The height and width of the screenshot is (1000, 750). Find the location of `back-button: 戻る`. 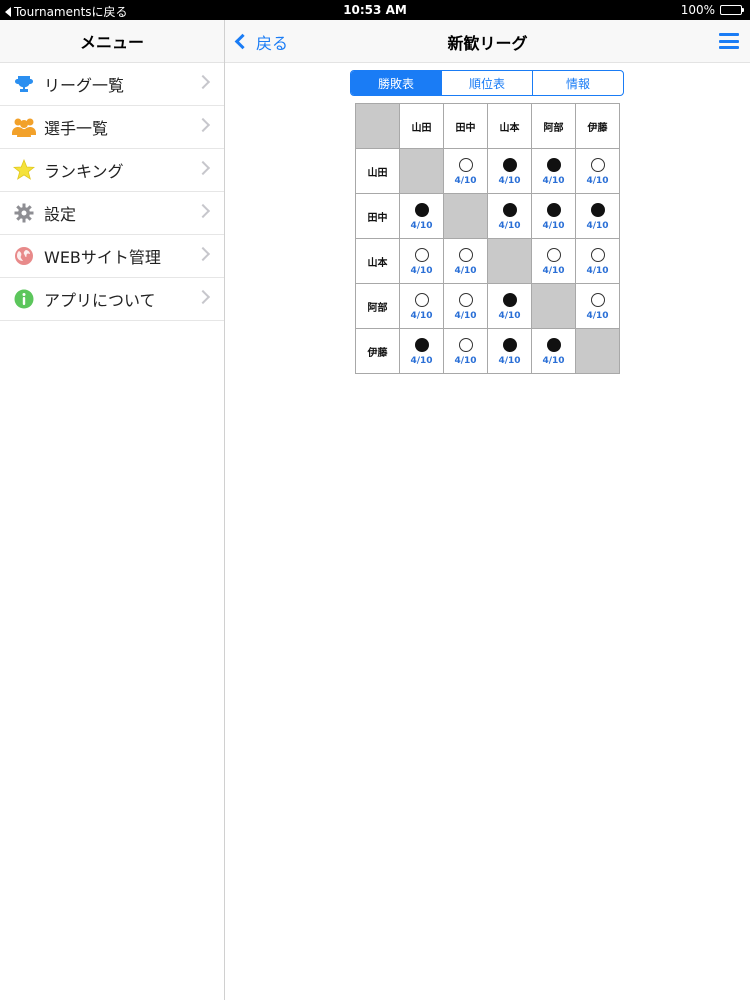

back-button: 戻る is located at coordinates (260, 41).